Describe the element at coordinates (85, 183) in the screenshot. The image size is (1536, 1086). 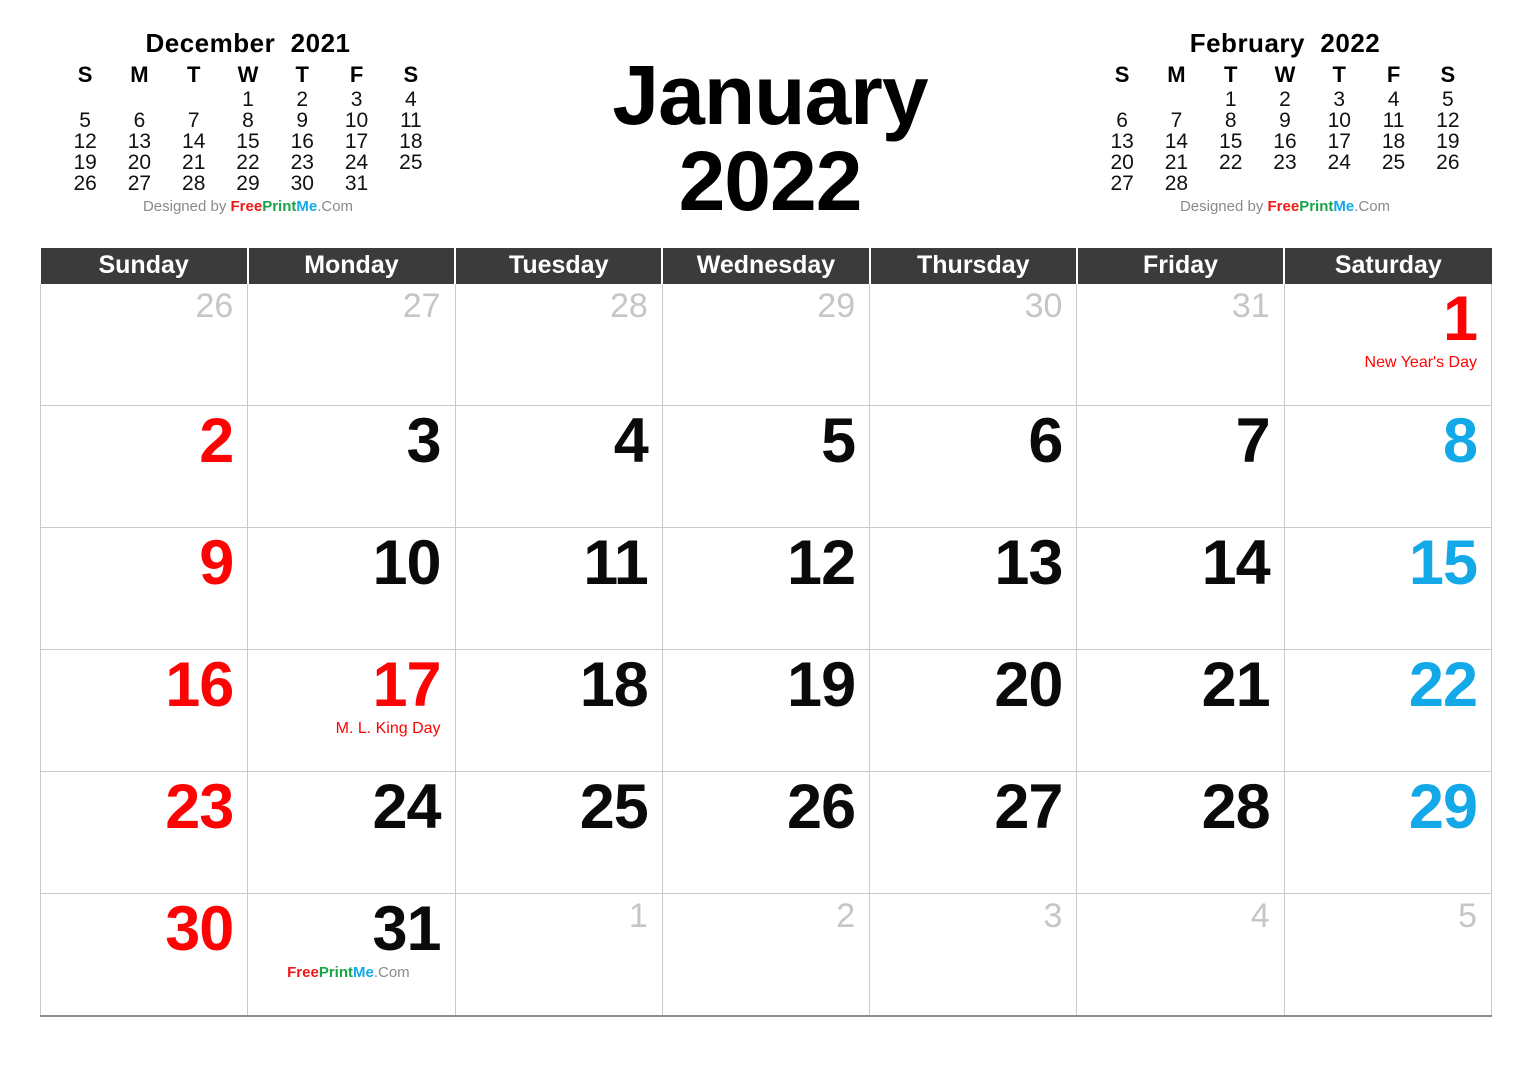
I see `mini-day-cell: 26` at that location.